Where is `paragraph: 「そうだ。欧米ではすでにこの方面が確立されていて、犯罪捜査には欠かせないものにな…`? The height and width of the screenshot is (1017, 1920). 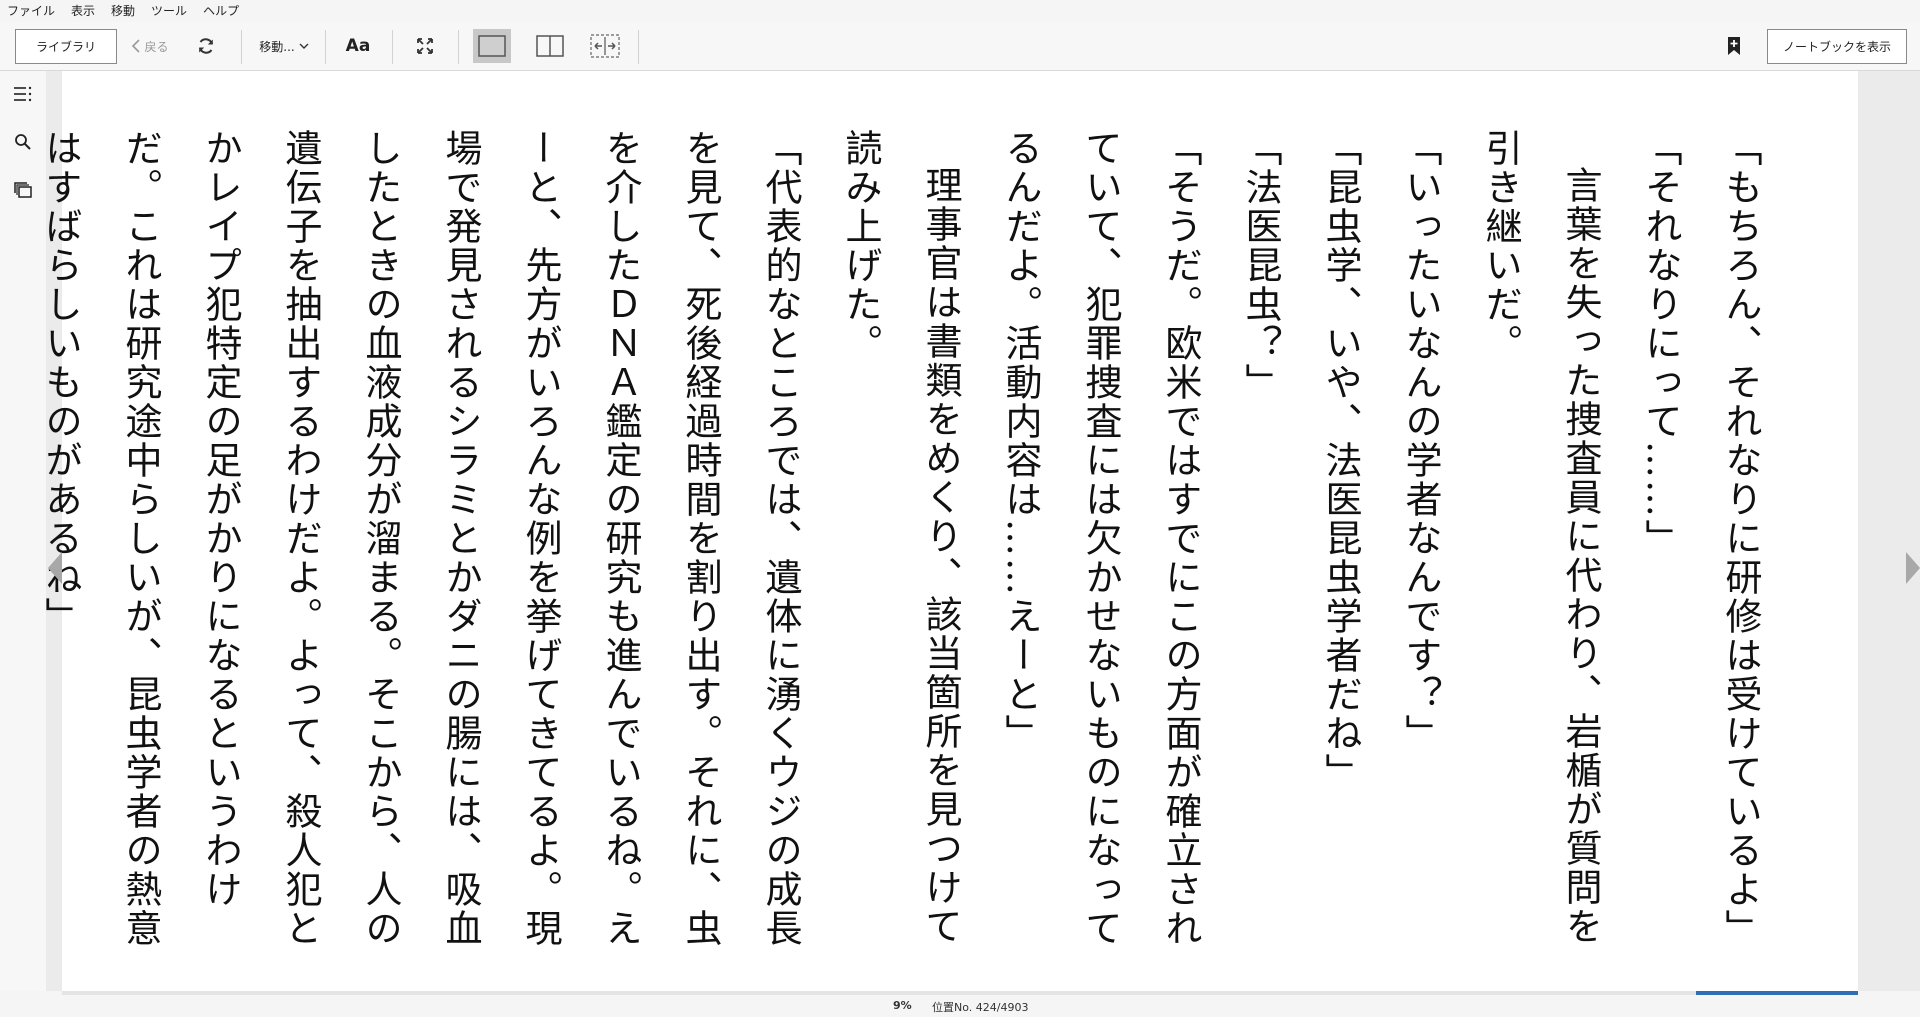 paragraph: 「そうだ。欧米ではすでにこの方面が確立されていて、犯罪捜査には欠かせないものにな… is located at coordinates (1100, 538).